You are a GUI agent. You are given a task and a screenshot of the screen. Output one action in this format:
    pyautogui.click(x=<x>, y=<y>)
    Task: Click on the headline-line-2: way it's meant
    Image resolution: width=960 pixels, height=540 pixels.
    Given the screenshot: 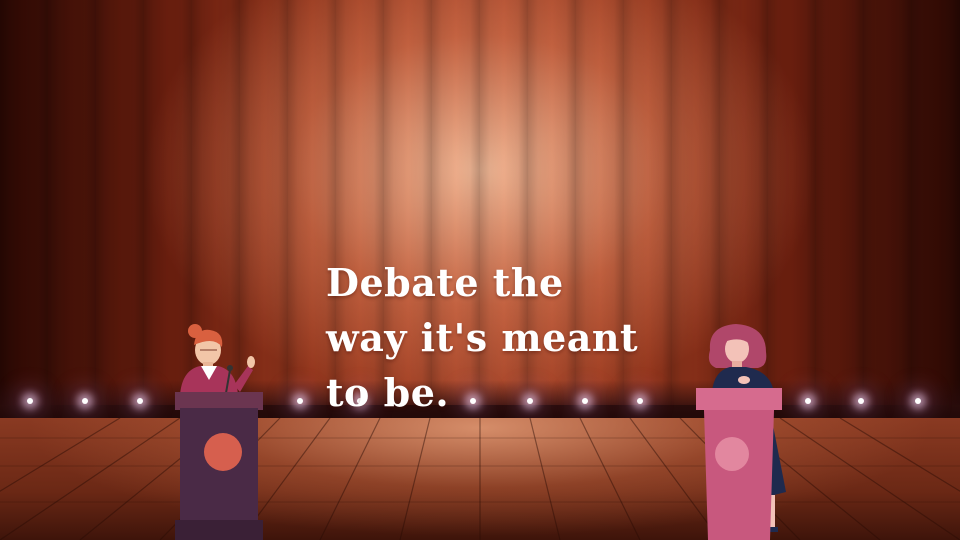 What is the action you would take?
    pyautogui.click(x=482, y=337)
    